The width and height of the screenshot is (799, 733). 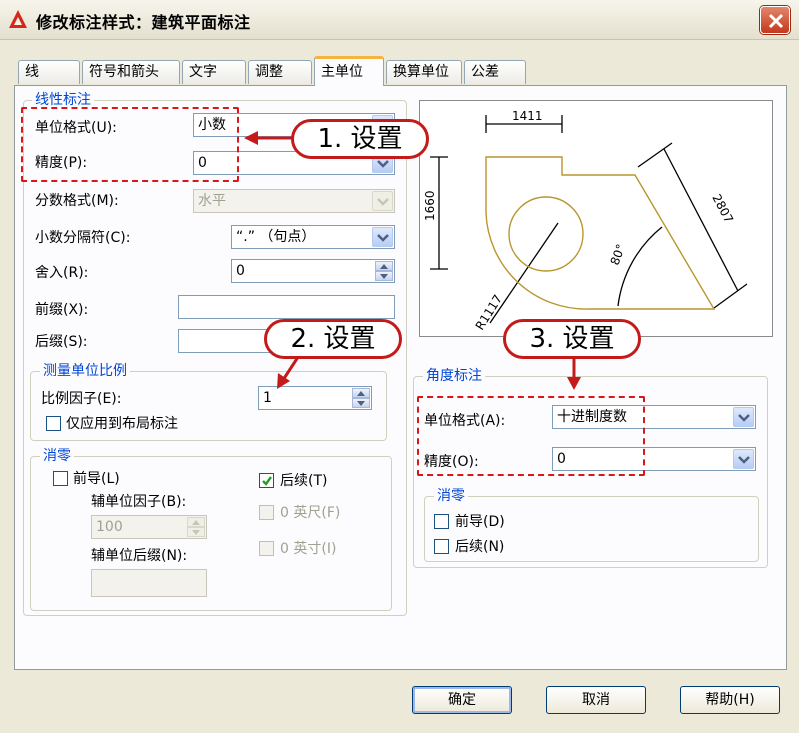 What do you see at coordinates (139, 556) in the screenshot?
I see `sub-unit-suffix-label: 辅单位后缀(N):` at bounding box center [139, 556].